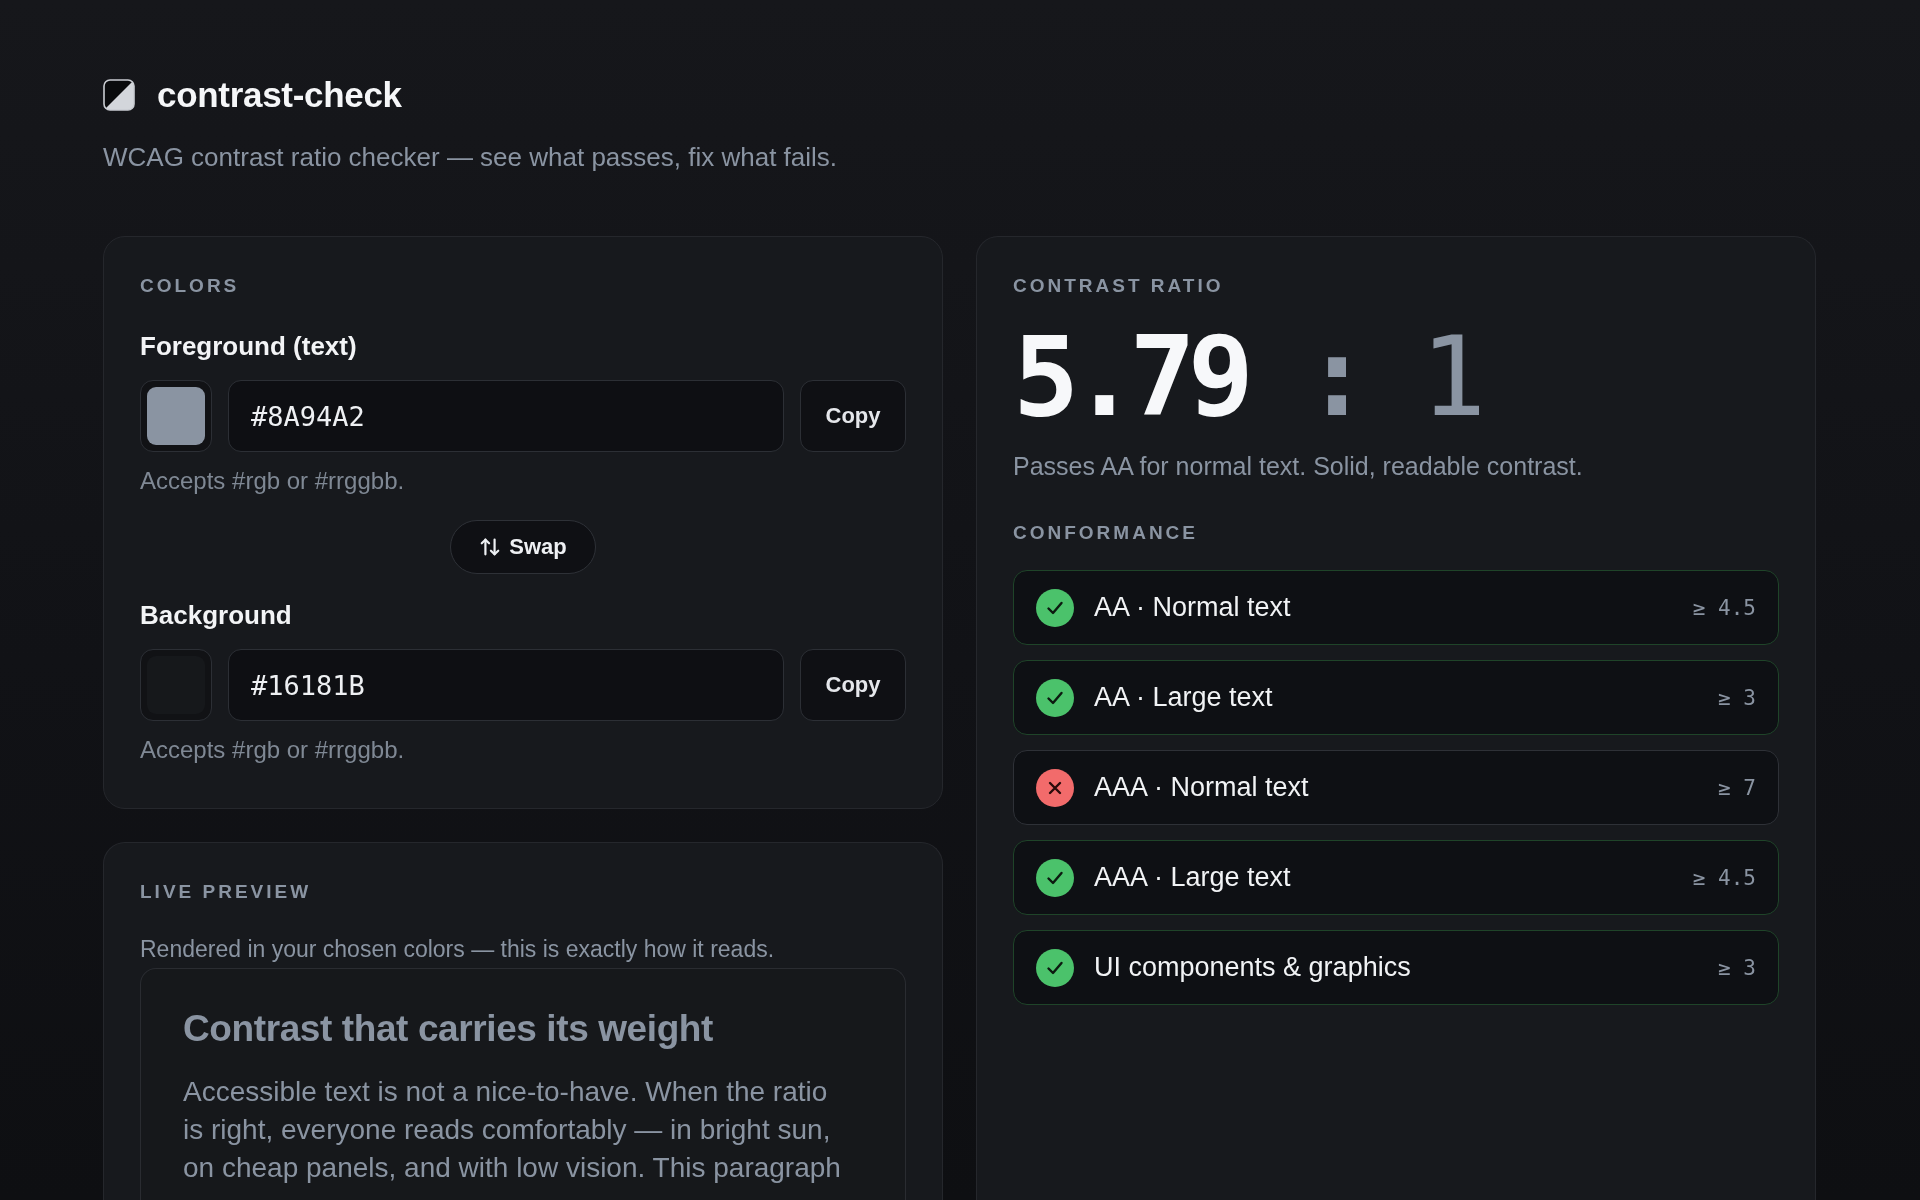  Describe the element at coordinates (1298, 466) in the screenshot. I see `ratio-summary: Passes AA for normal text. Solid, readable contrast.` at that location.